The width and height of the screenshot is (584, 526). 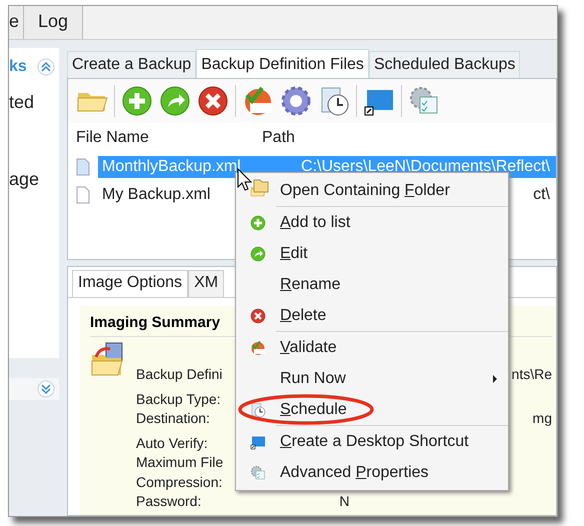 What do you see at coordinates (372, 222) in the screenshot?
I see `menu-item: Add to list` at bounding box center [372, 222].